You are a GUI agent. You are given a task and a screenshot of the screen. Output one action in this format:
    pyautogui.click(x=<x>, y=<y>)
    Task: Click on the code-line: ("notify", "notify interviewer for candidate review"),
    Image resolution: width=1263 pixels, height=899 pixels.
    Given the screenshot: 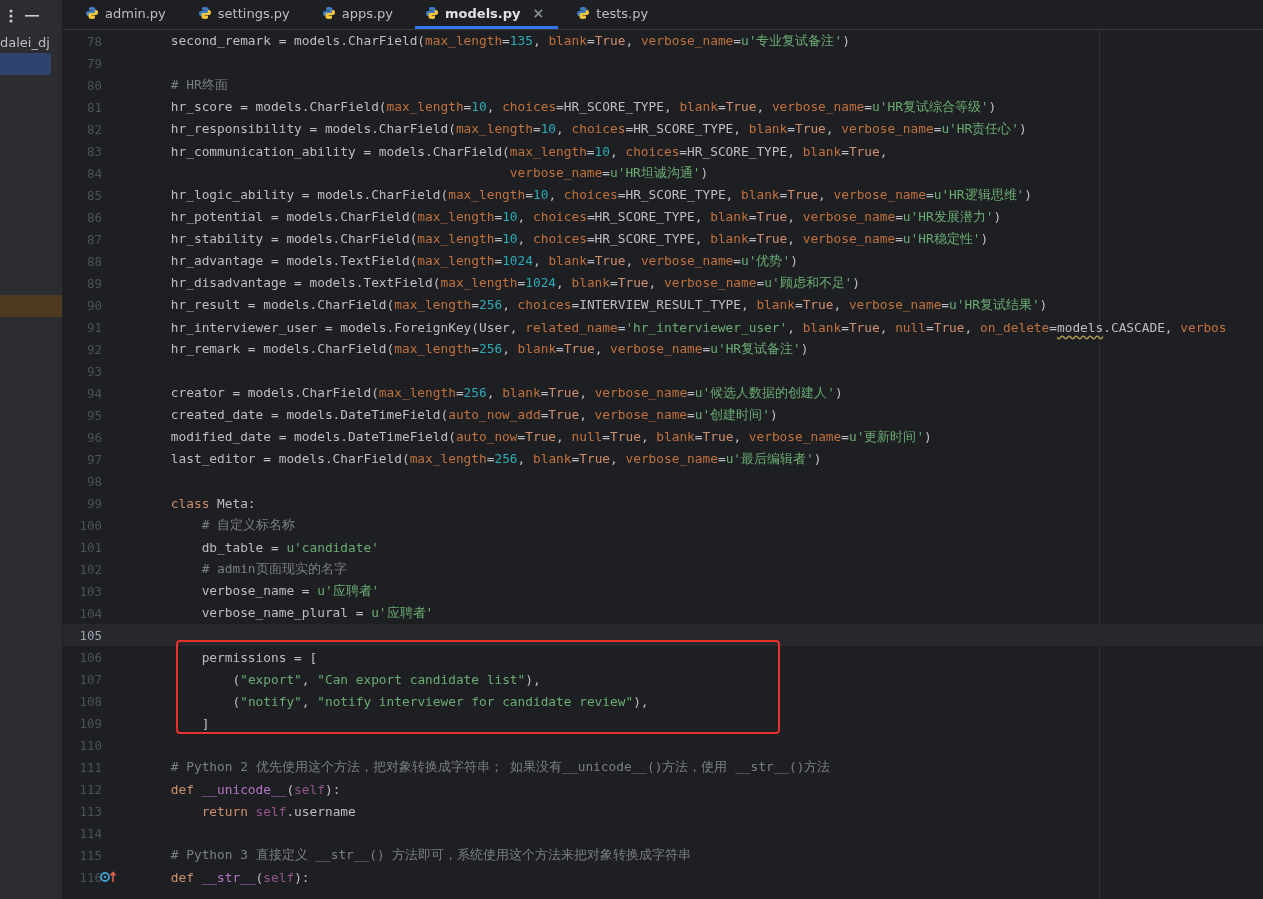 What is the action you would take?
    pyautogui.click(x=440, y=701)
    